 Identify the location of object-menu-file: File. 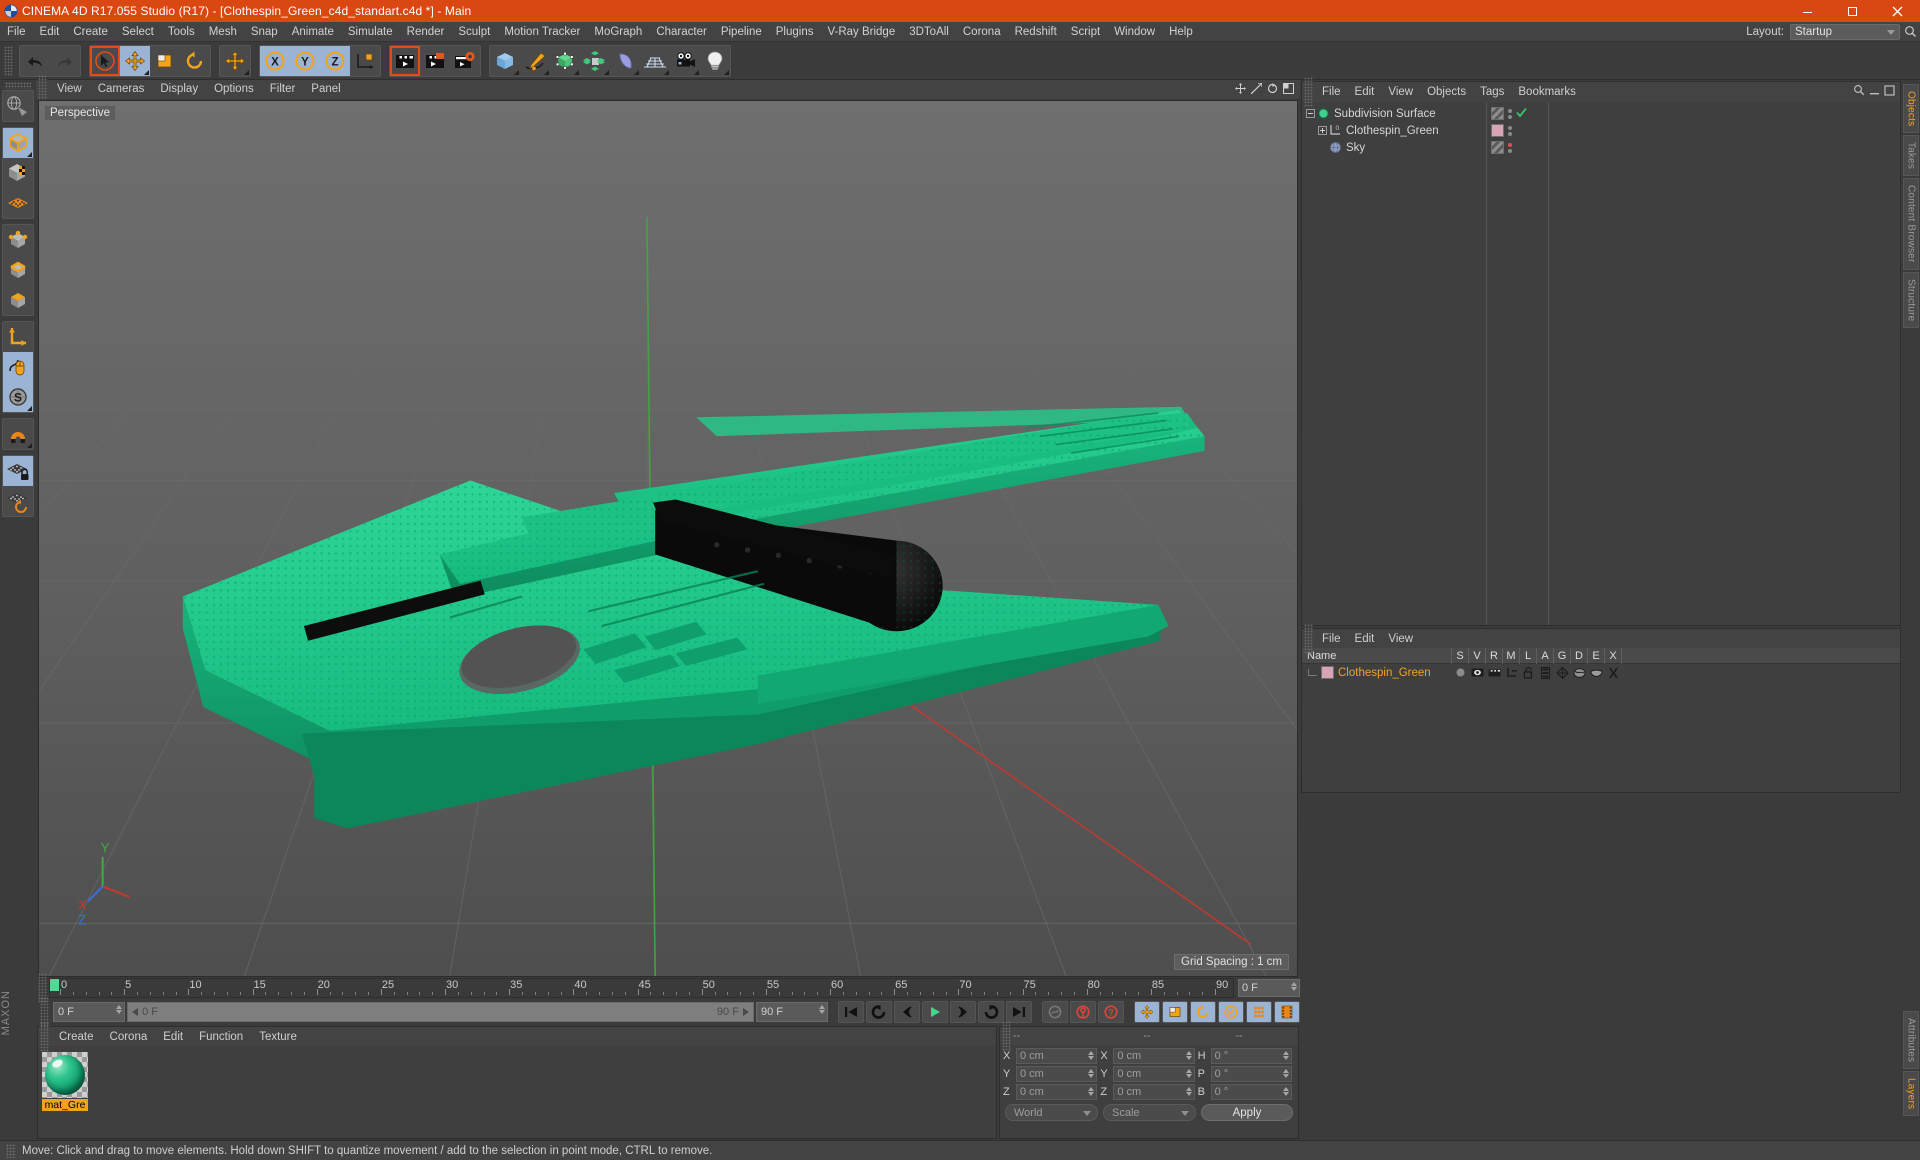
(1331, 92).